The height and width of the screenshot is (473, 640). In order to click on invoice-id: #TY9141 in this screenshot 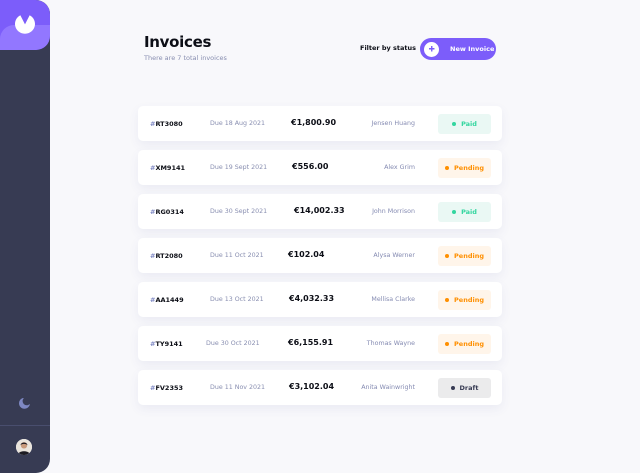, I will do `click(166, 344)`.